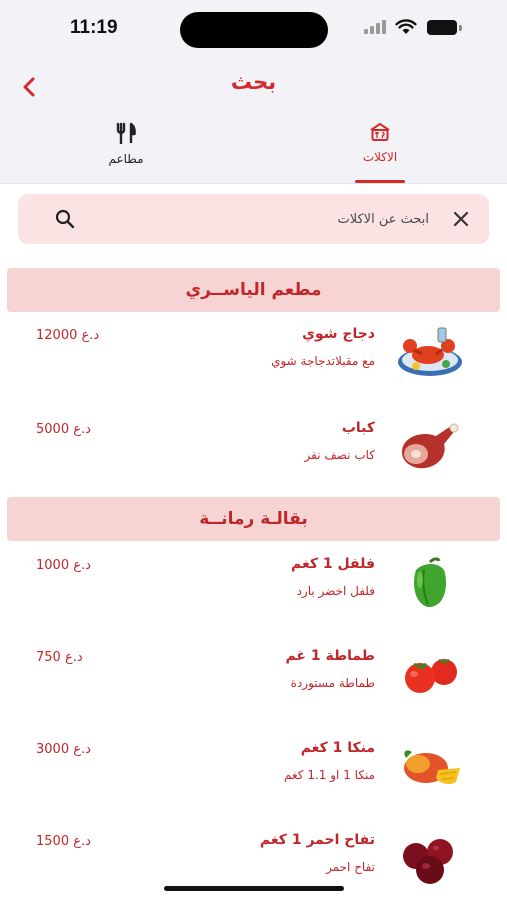  What do you see at coordinates (333, 564) in the screenshot?
I see `item-name: فلفل 1 كغم` at bounding box center [333, 564].